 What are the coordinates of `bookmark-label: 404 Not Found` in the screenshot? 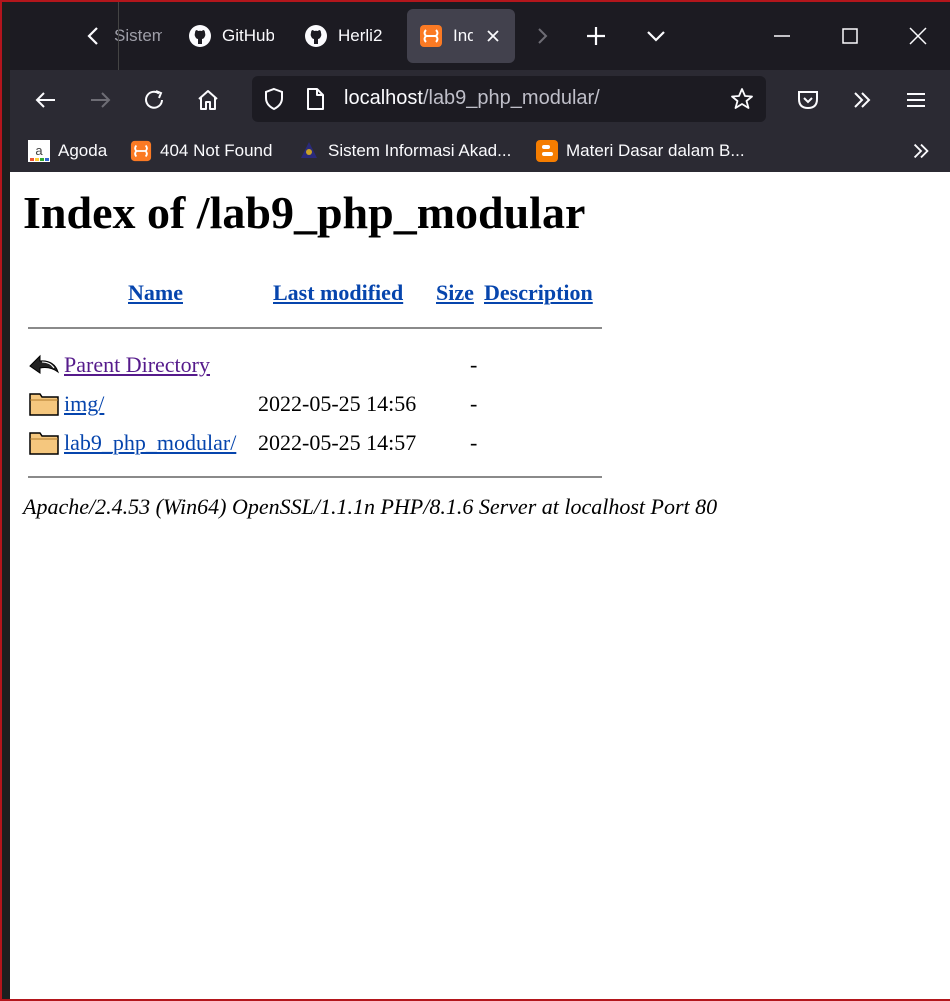 It's located at (216, 150).